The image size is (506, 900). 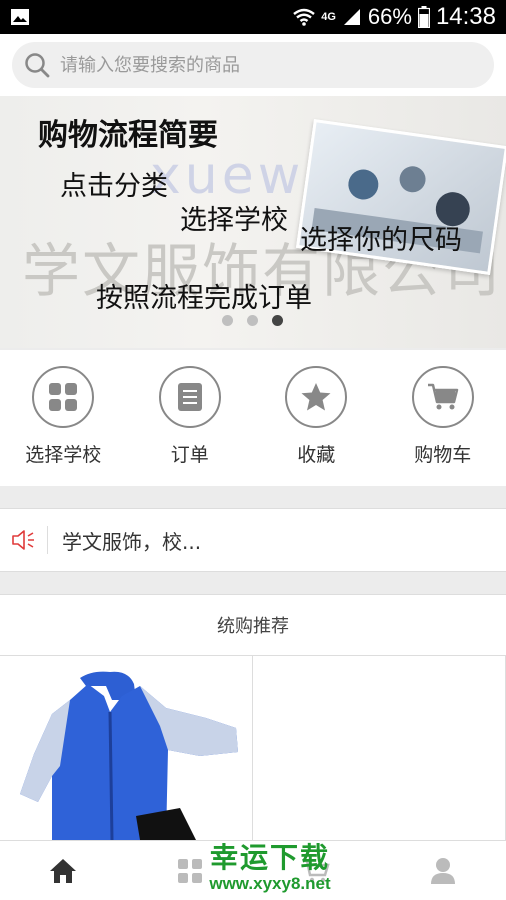 What do you see at coordinates (114, 186) in the screenshot?
I see `banner-step-1: 点击分类` at bounding box center [114, 186].